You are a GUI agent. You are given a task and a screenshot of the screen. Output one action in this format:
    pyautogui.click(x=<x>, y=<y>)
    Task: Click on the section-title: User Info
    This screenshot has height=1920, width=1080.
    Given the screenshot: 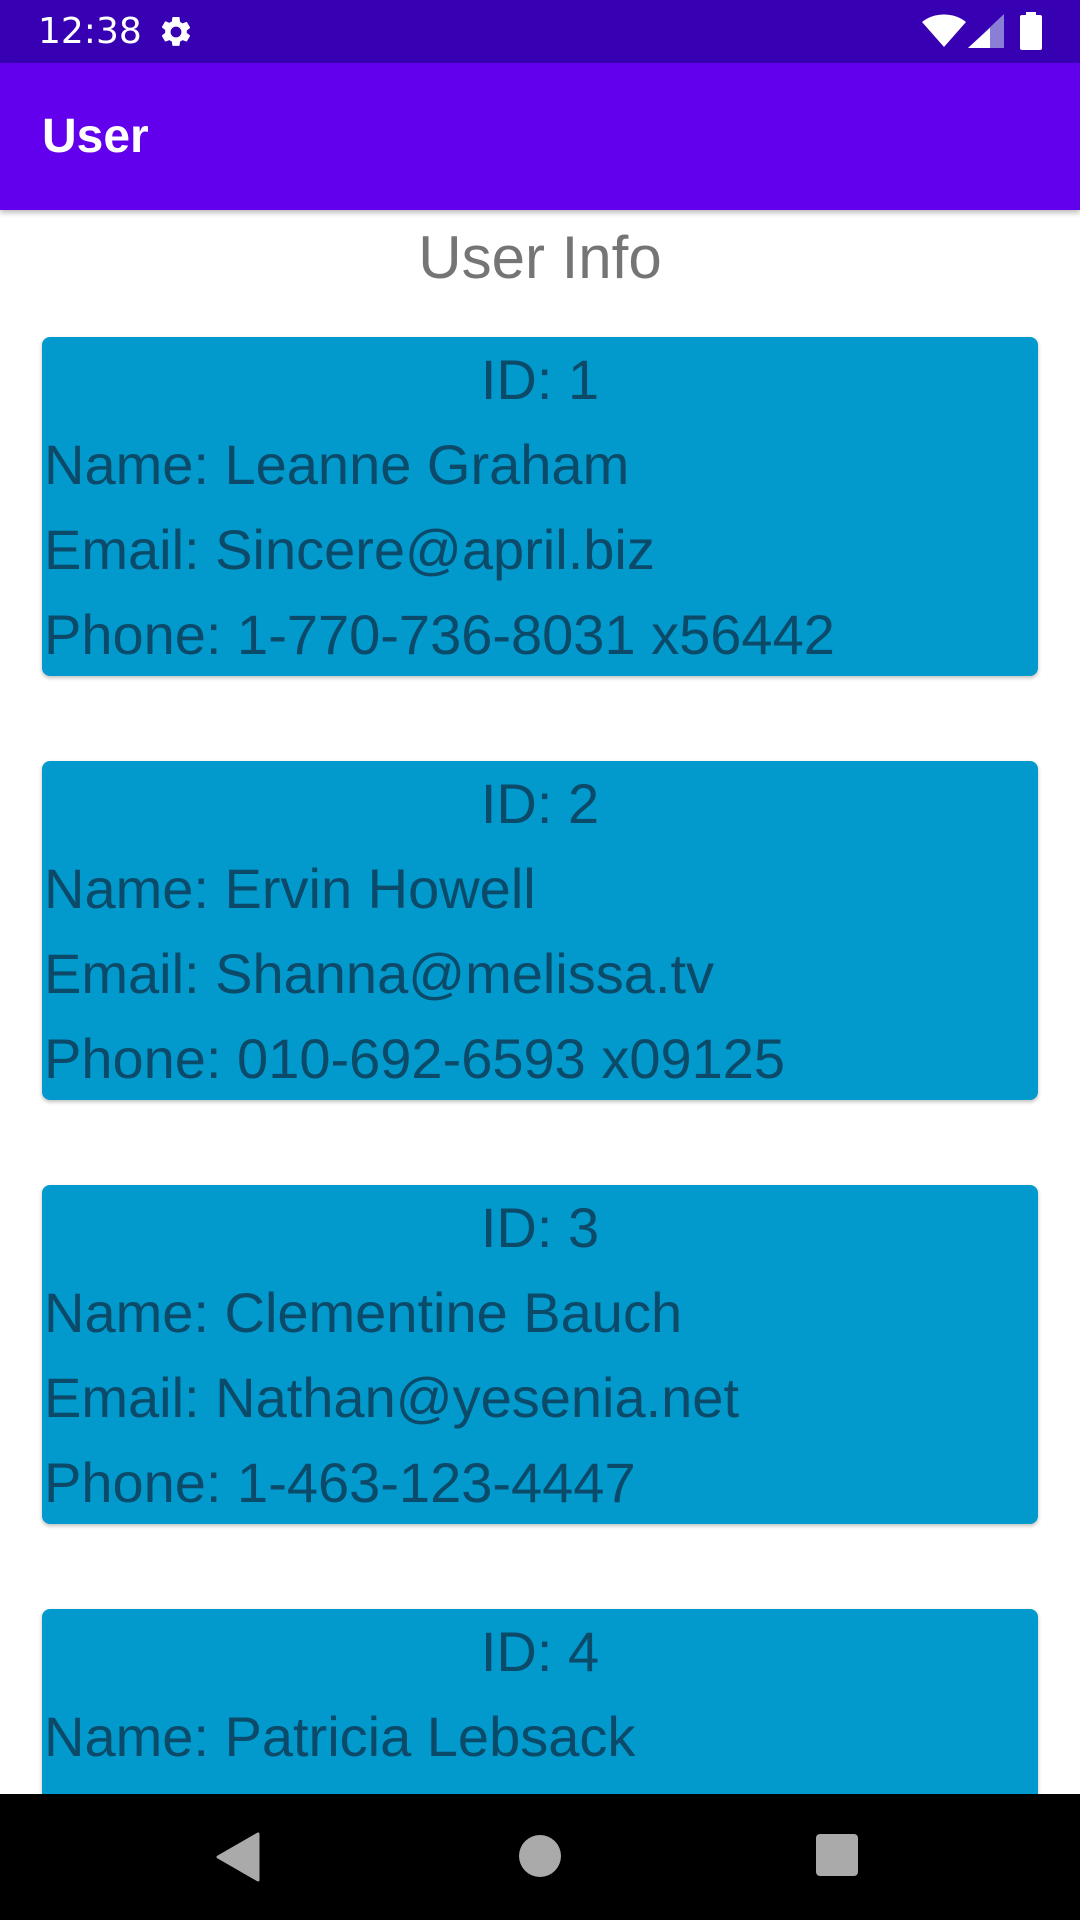 What is the action you would take?
    pyautogui.click(x=540, y=257)
    